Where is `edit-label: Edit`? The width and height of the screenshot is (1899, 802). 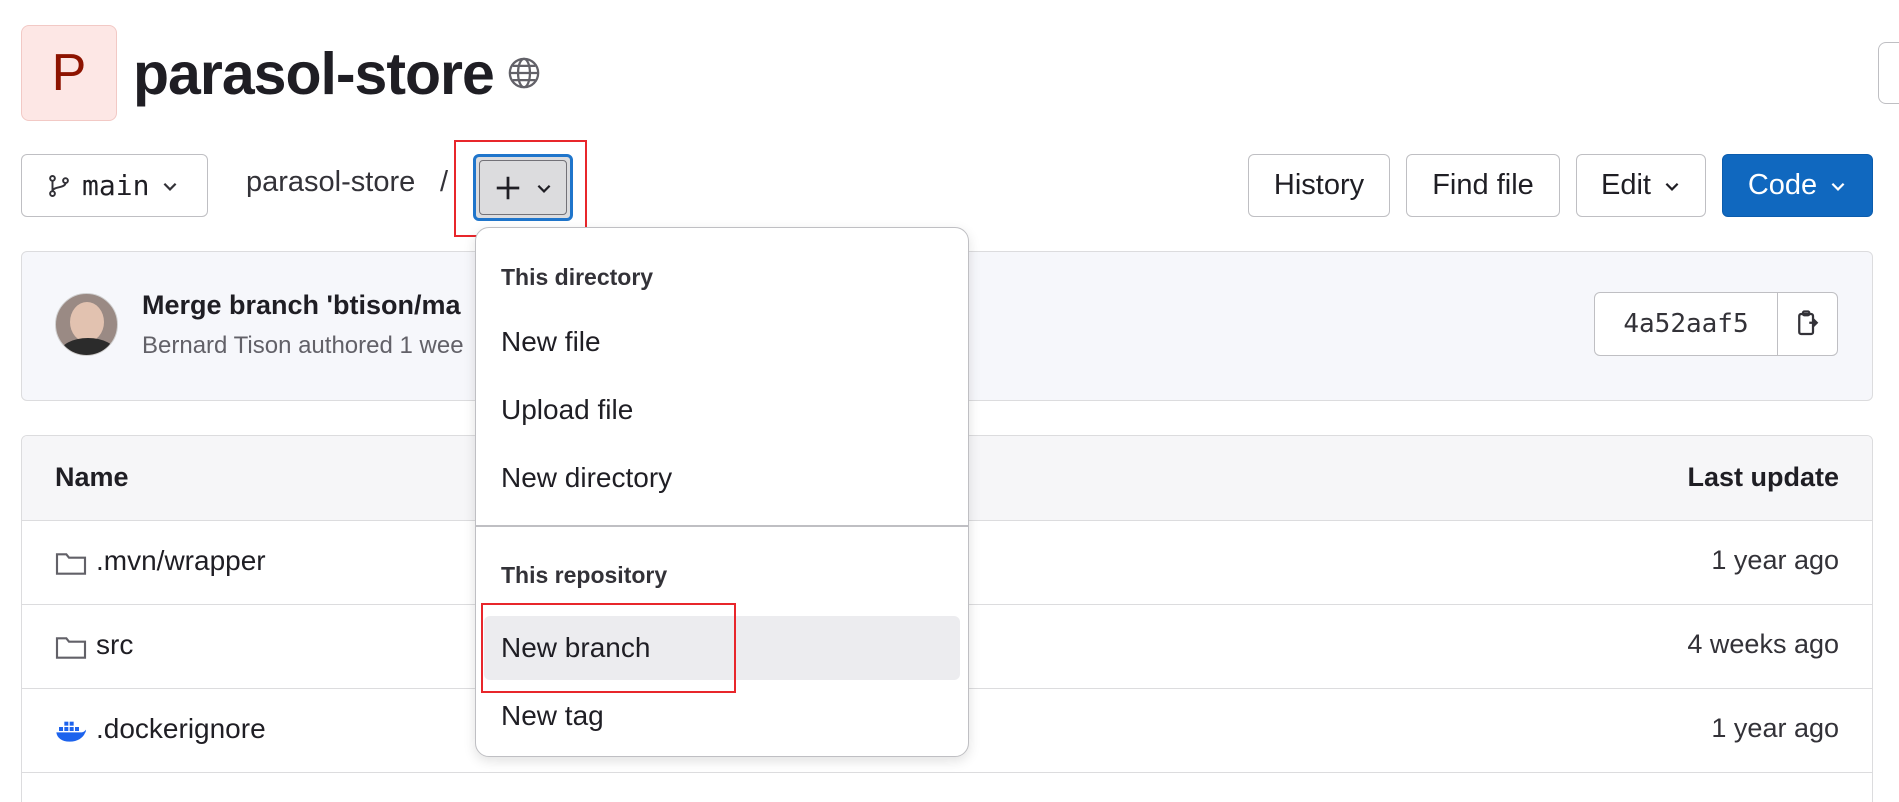
edit-label: Edit is located at coordinates (1626, 185).